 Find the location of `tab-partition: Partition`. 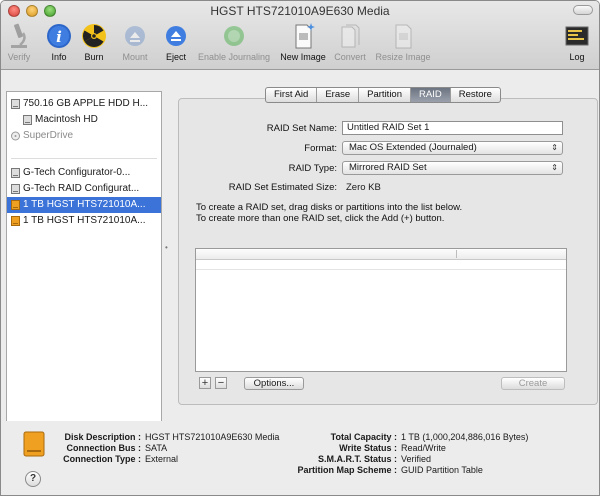

tab-partition: Partition is located at coordinates (385, 95).